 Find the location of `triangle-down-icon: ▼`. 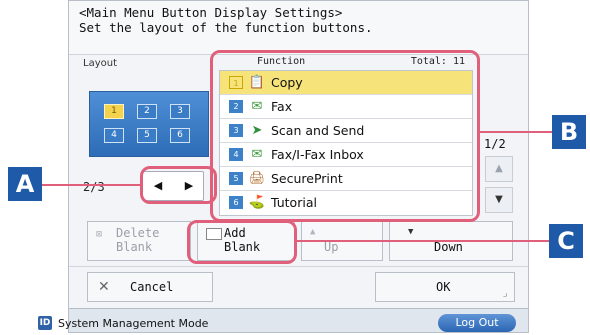

triangle-down-icon: ▼ is located at coordinates (499, 199).